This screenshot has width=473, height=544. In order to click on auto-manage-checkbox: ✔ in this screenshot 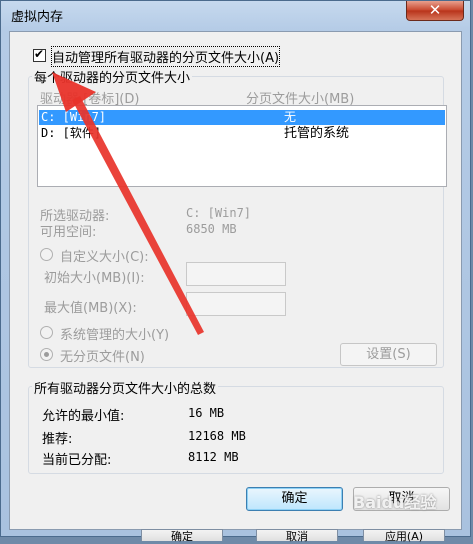, I will do `click(39, 54)`.